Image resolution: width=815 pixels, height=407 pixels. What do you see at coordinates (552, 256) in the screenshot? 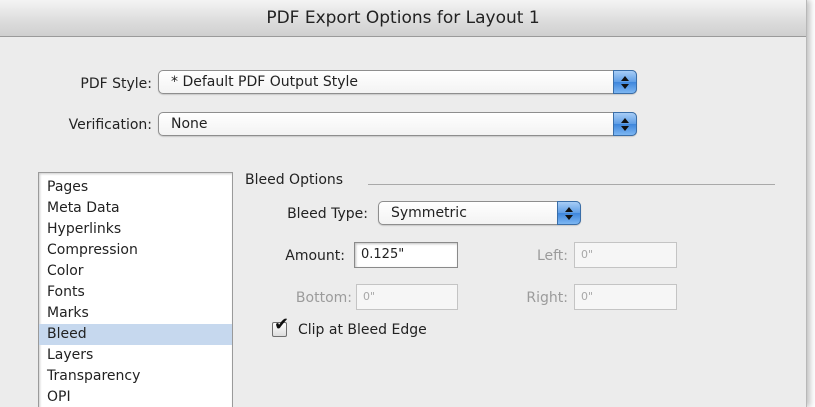
I see `left-label: Left:` at bounding box center [552, 256].